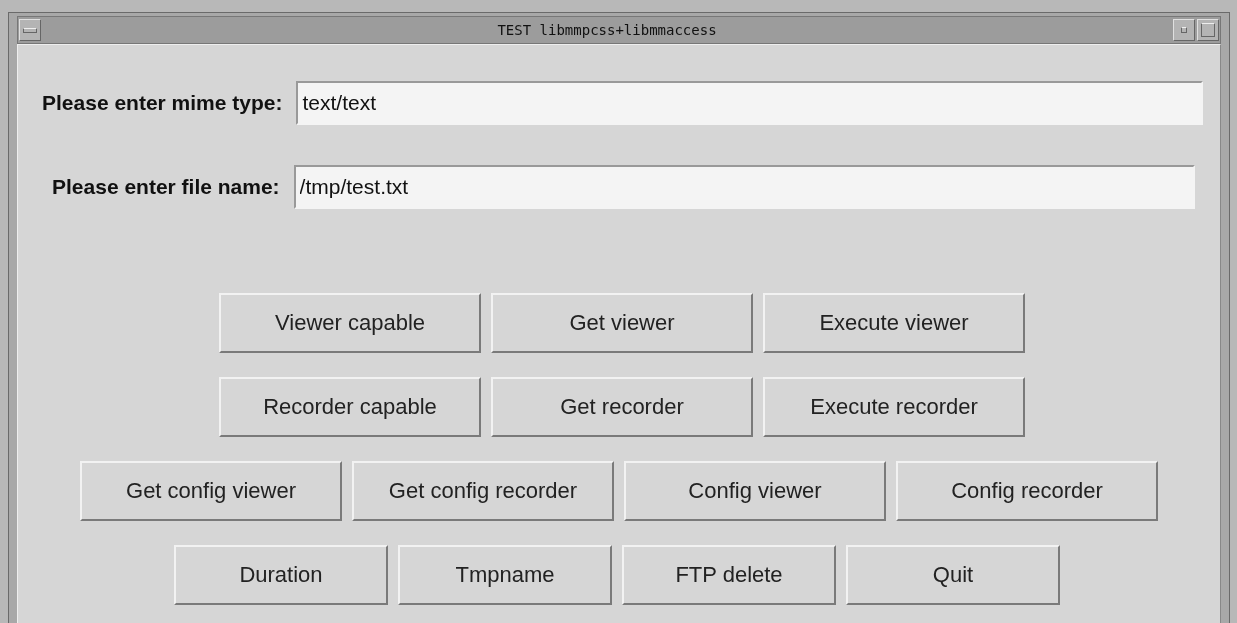  I want to click on field-label: Please enter mime type:, so click(162, 103).